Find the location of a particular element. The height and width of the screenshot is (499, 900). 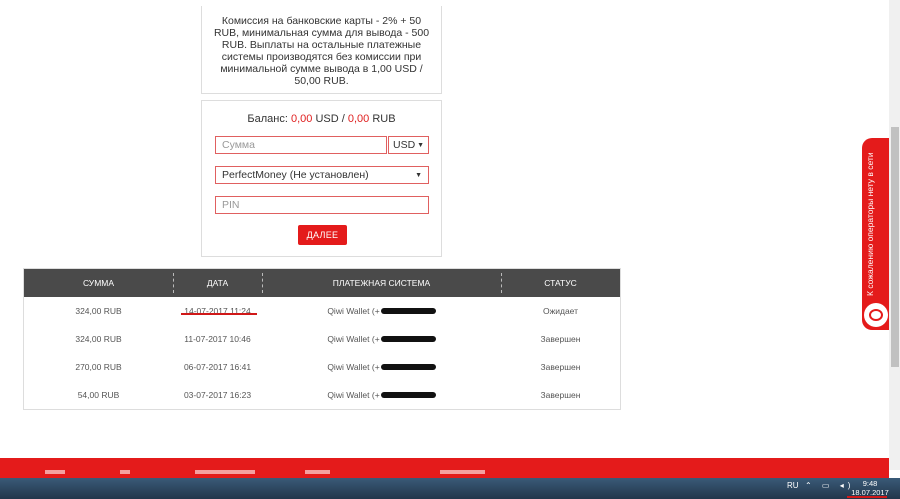

row-date: 06-07-2017 16:41 is located at coordinates (217, 367).